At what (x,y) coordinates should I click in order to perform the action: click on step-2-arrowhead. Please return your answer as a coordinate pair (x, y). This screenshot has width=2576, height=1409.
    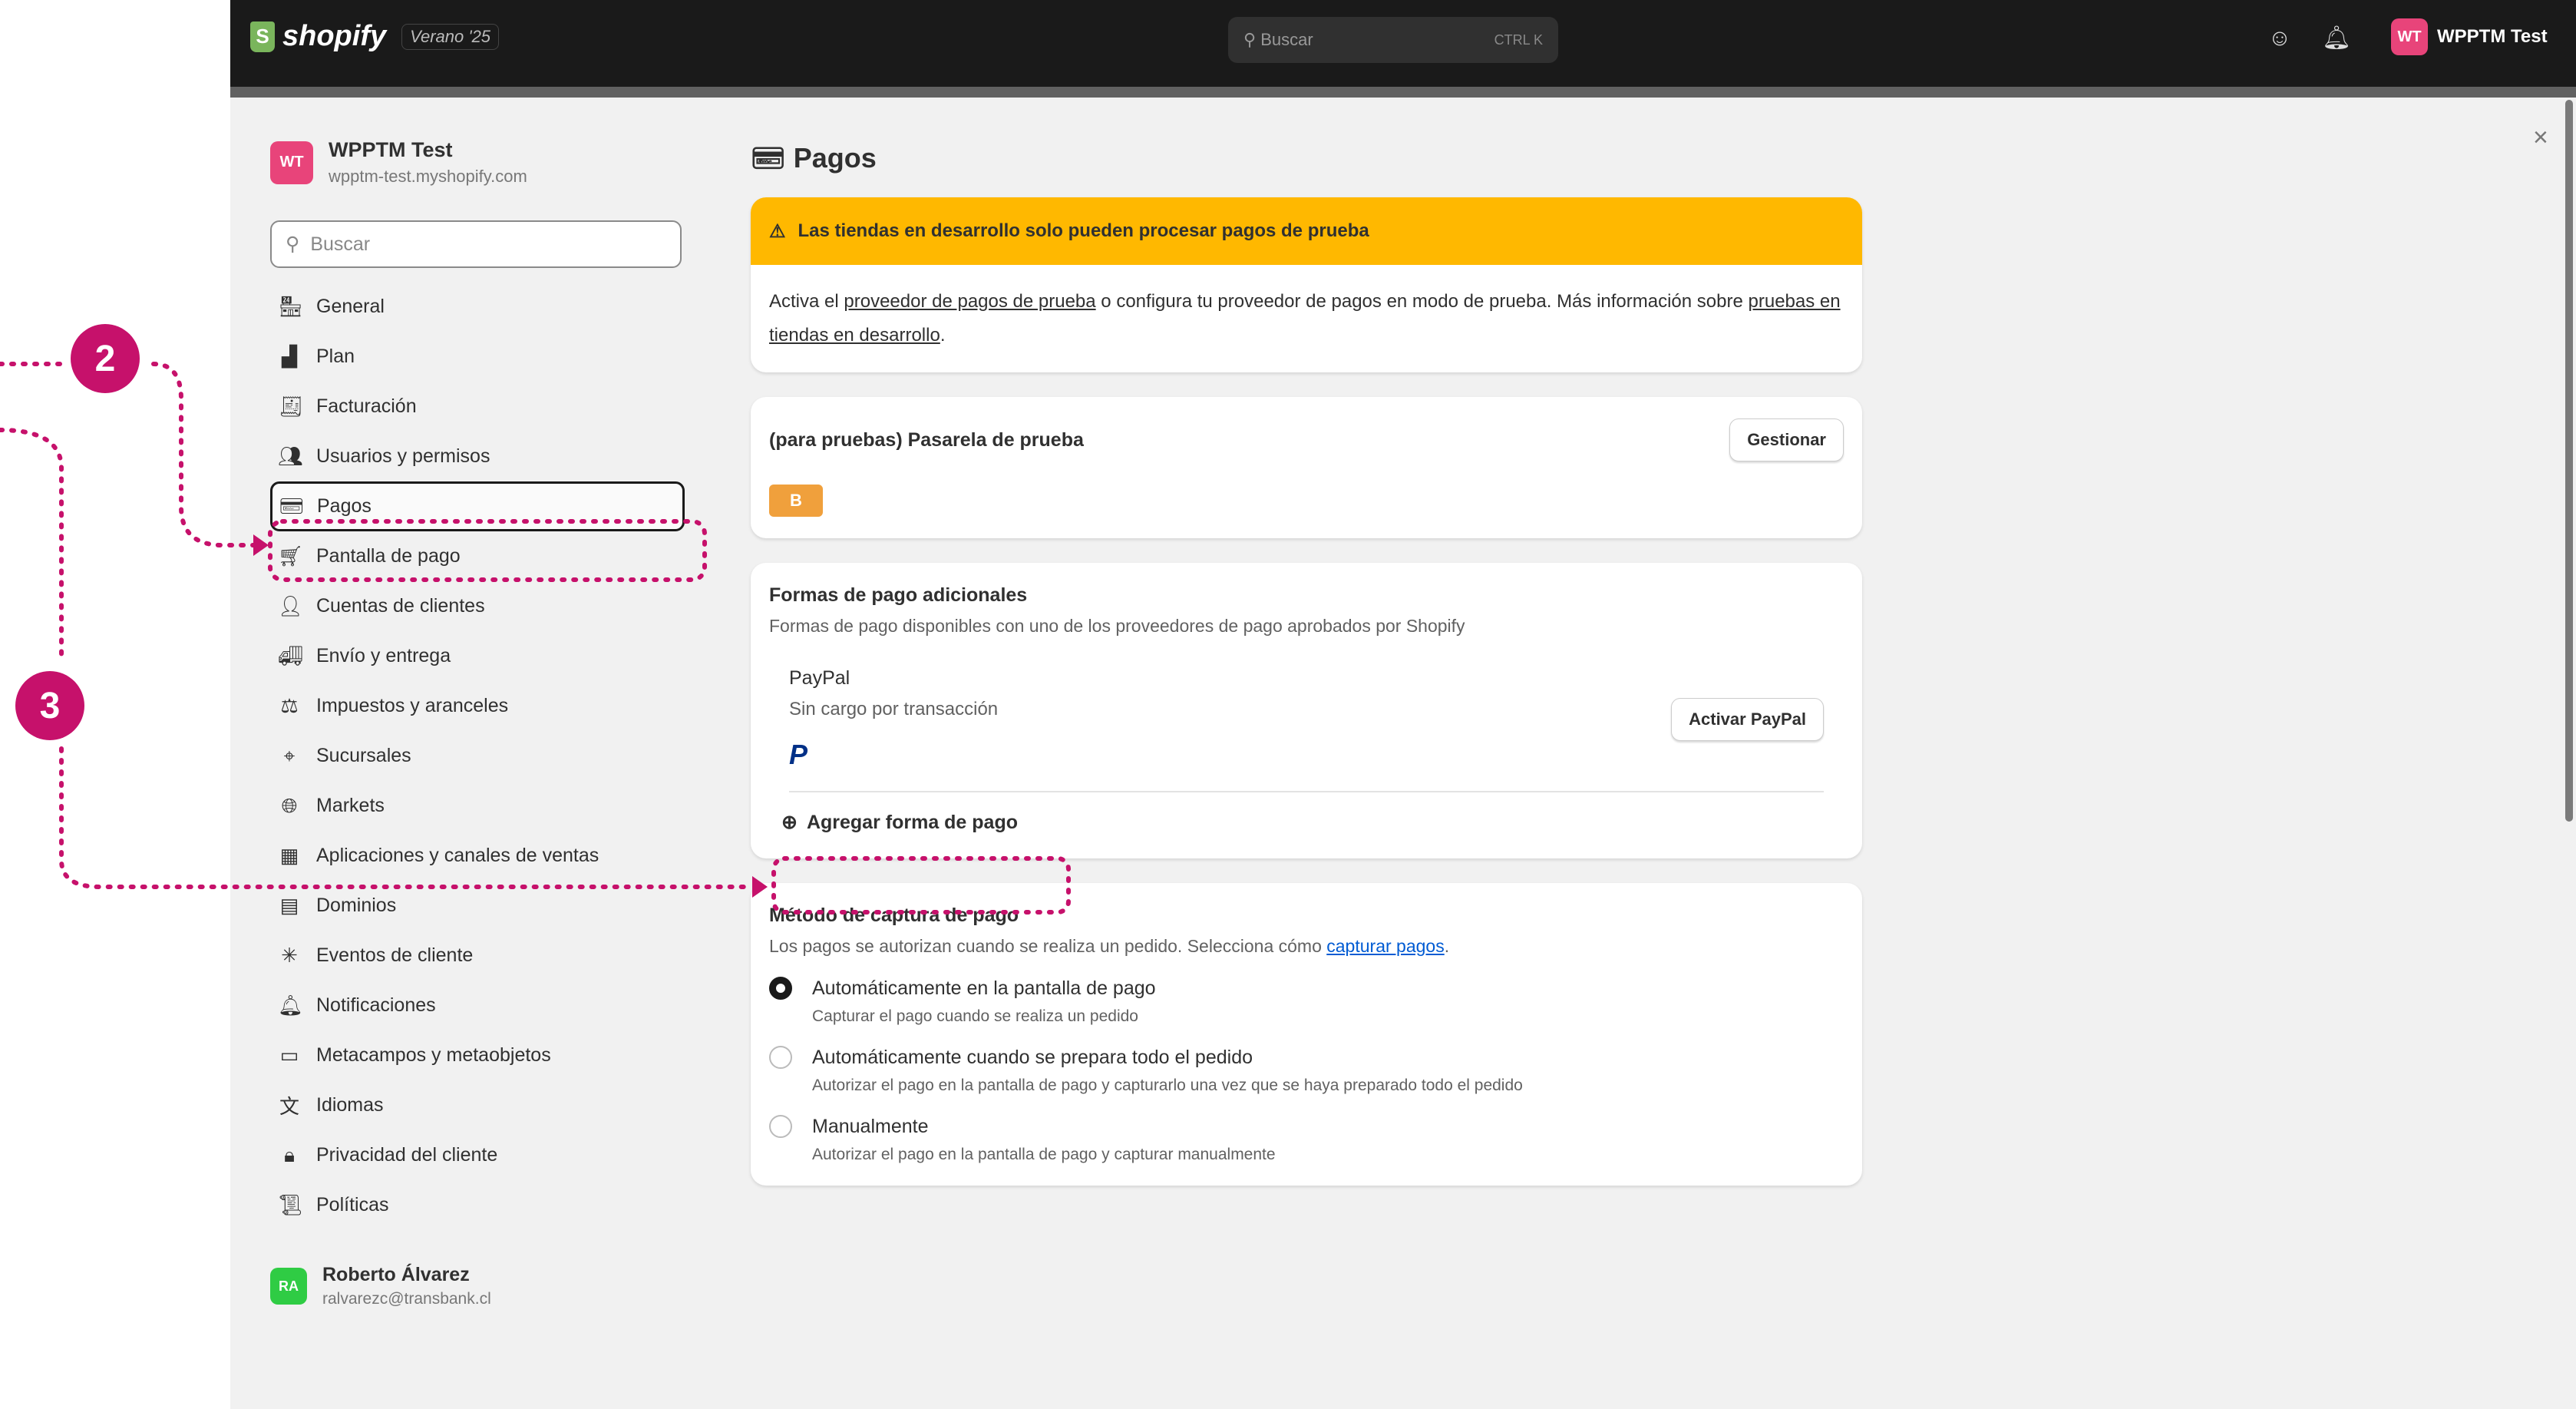
    Looking at the image, I should click on (261, 545).